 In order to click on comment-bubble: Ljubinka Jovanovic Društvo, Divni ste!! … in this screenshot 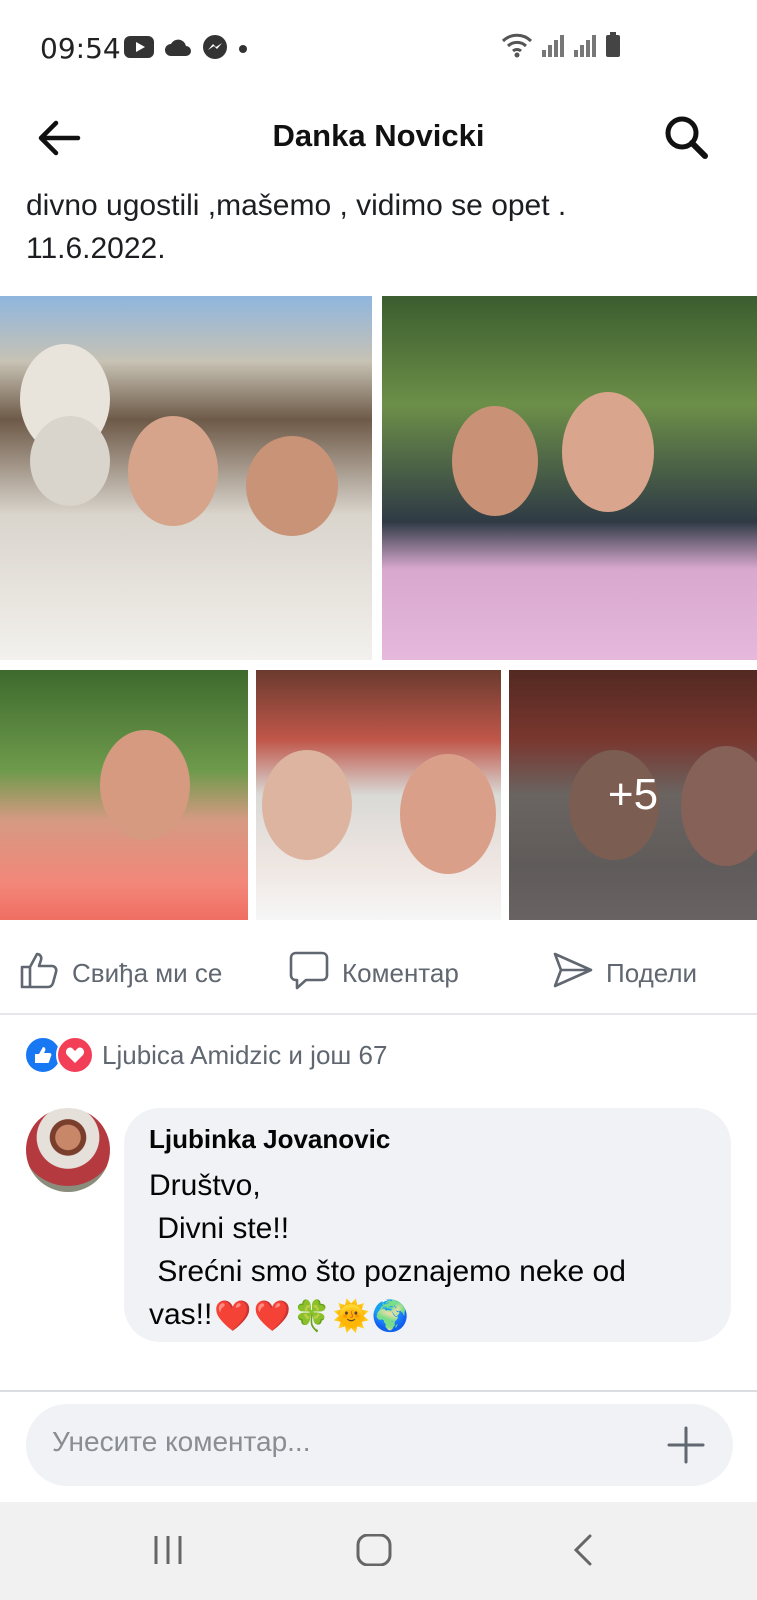, I will do `click(427, 1225)`.